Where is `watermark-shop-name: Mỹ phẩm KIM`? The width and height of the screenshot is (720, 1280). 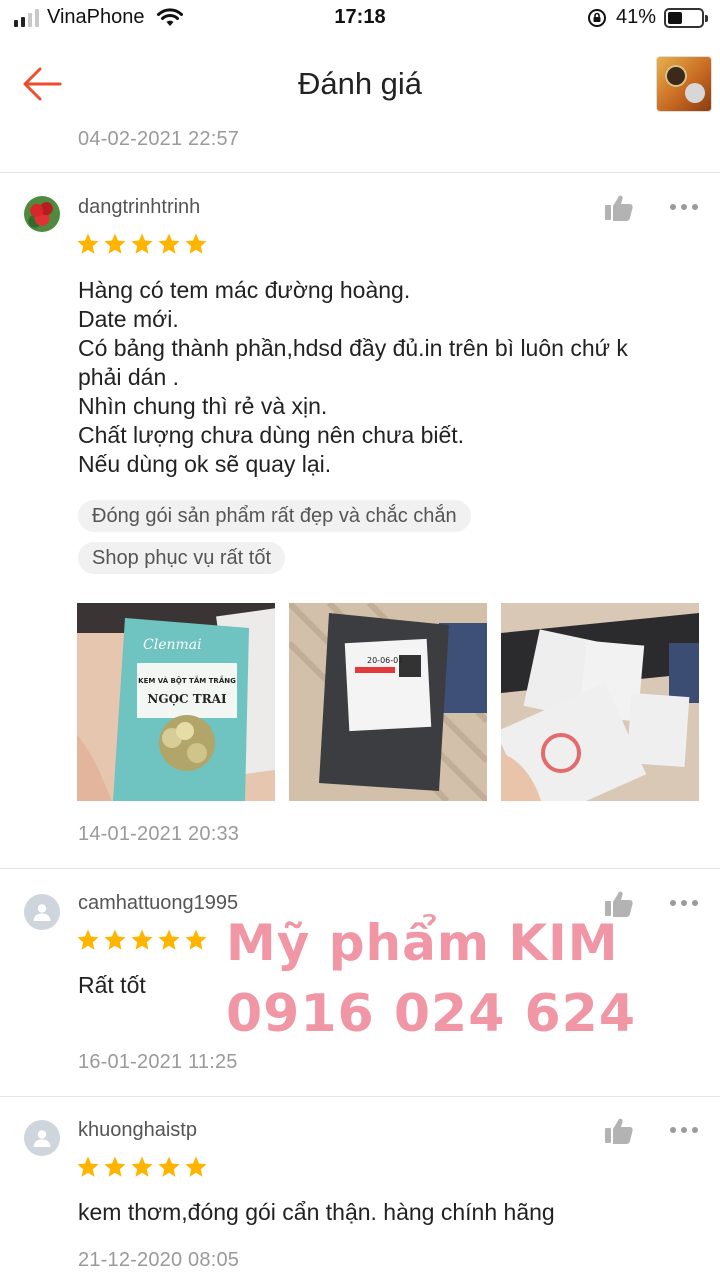 watermark-shop-name: Mỹ phẩm KIM is located at coordinates (422, 943).